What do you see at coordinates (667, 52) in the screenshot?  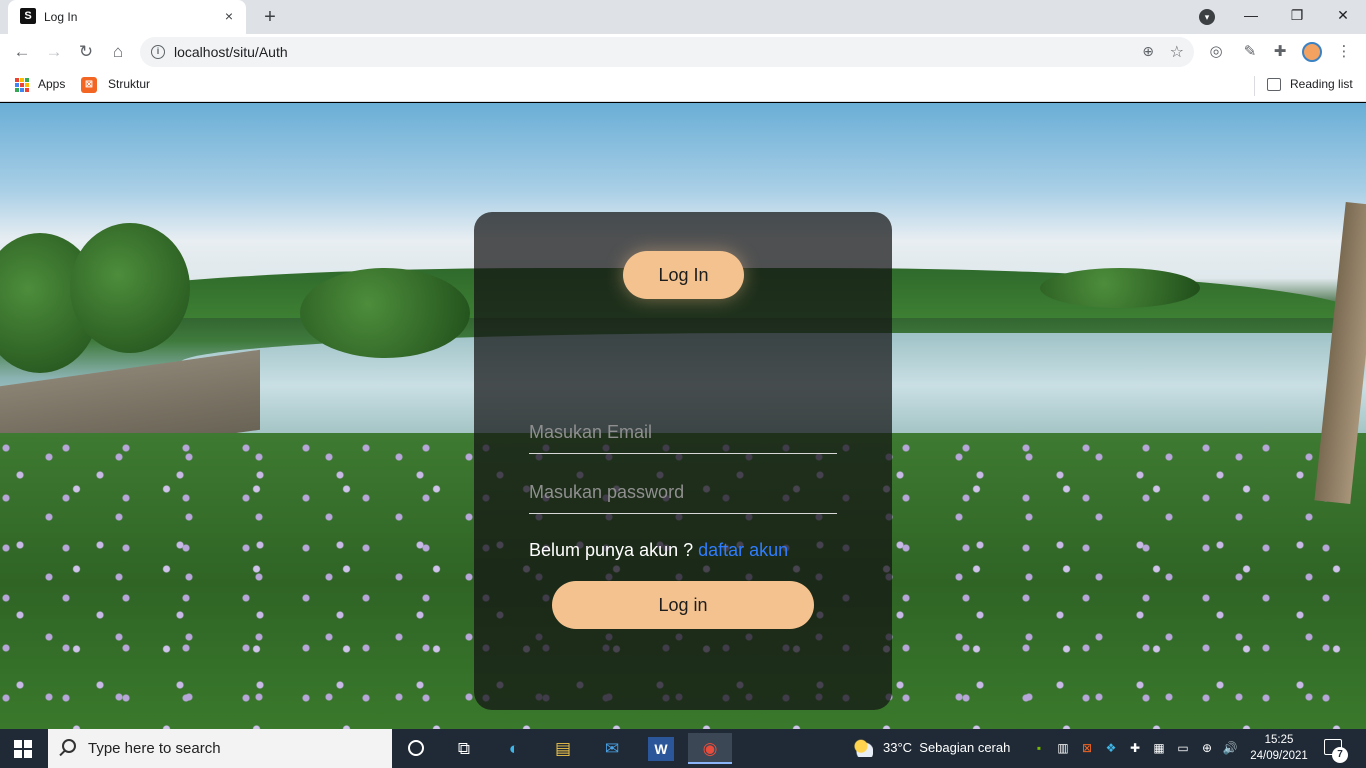 I see `address-bar: i localhost/situ/Auth ⊕ ☆` at bounding box center [667, 52].